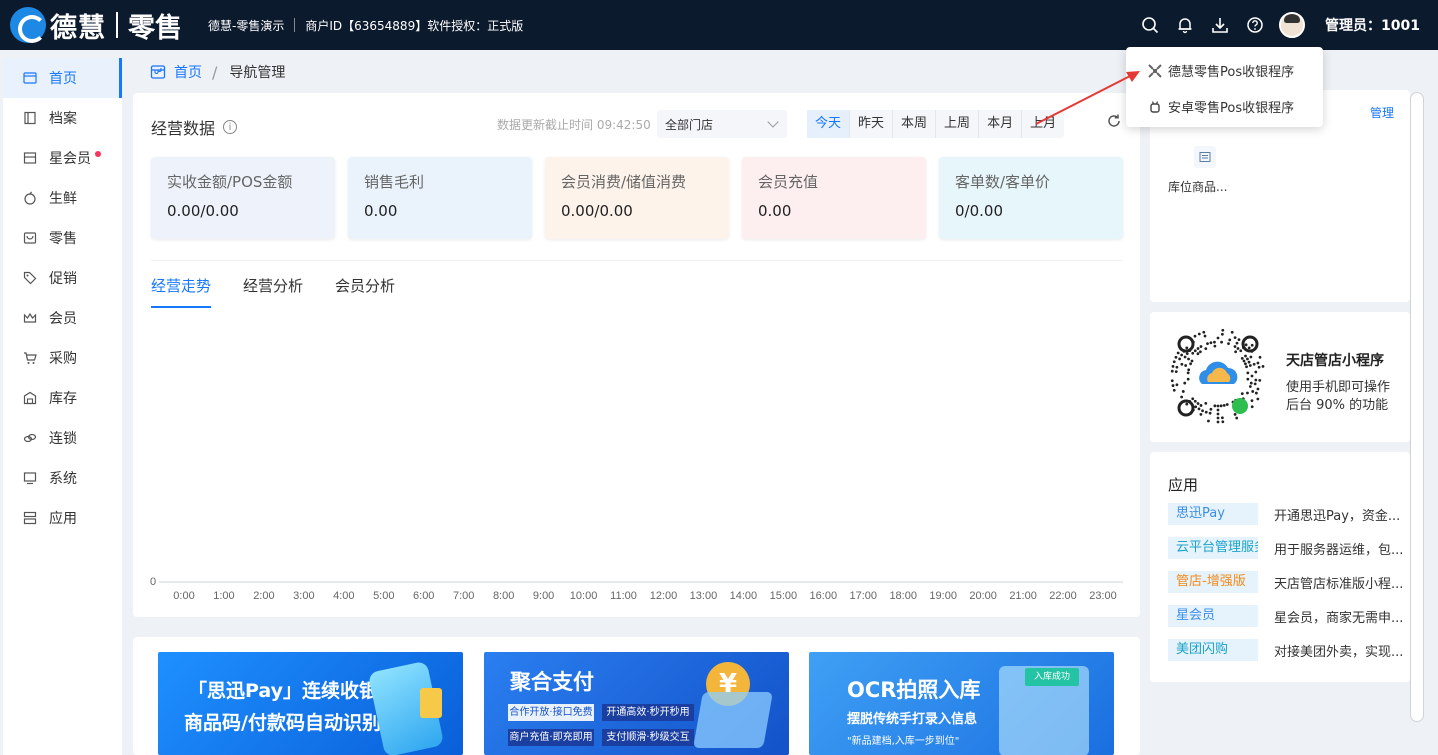 Image resolution: width=1438 pixels, height=755 pixels. I want to click on apps-title: 应用, so click(1183, 485).